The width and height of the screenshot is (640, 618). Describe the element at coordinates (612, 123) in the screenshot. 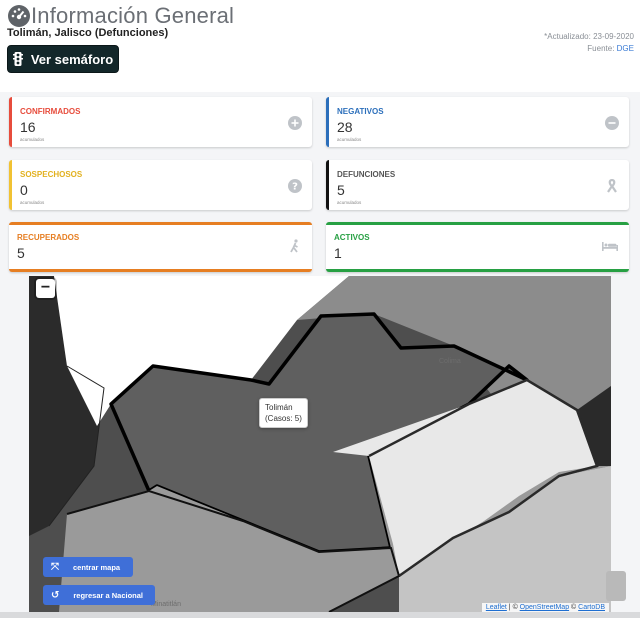

I see `minus-circle-icon` at that location.